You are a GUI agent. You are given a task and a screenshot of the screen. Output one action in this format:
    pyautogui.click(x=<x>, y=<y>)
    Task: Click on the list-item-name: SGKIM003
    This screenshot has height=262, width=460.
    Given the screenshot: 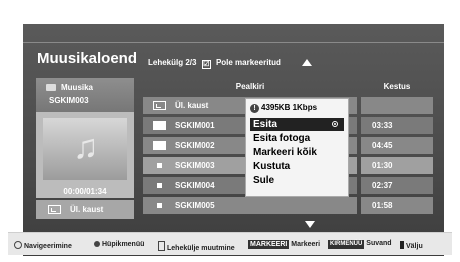 What is the action you would take?
    pyautogui.click(x=195, y=165)
    